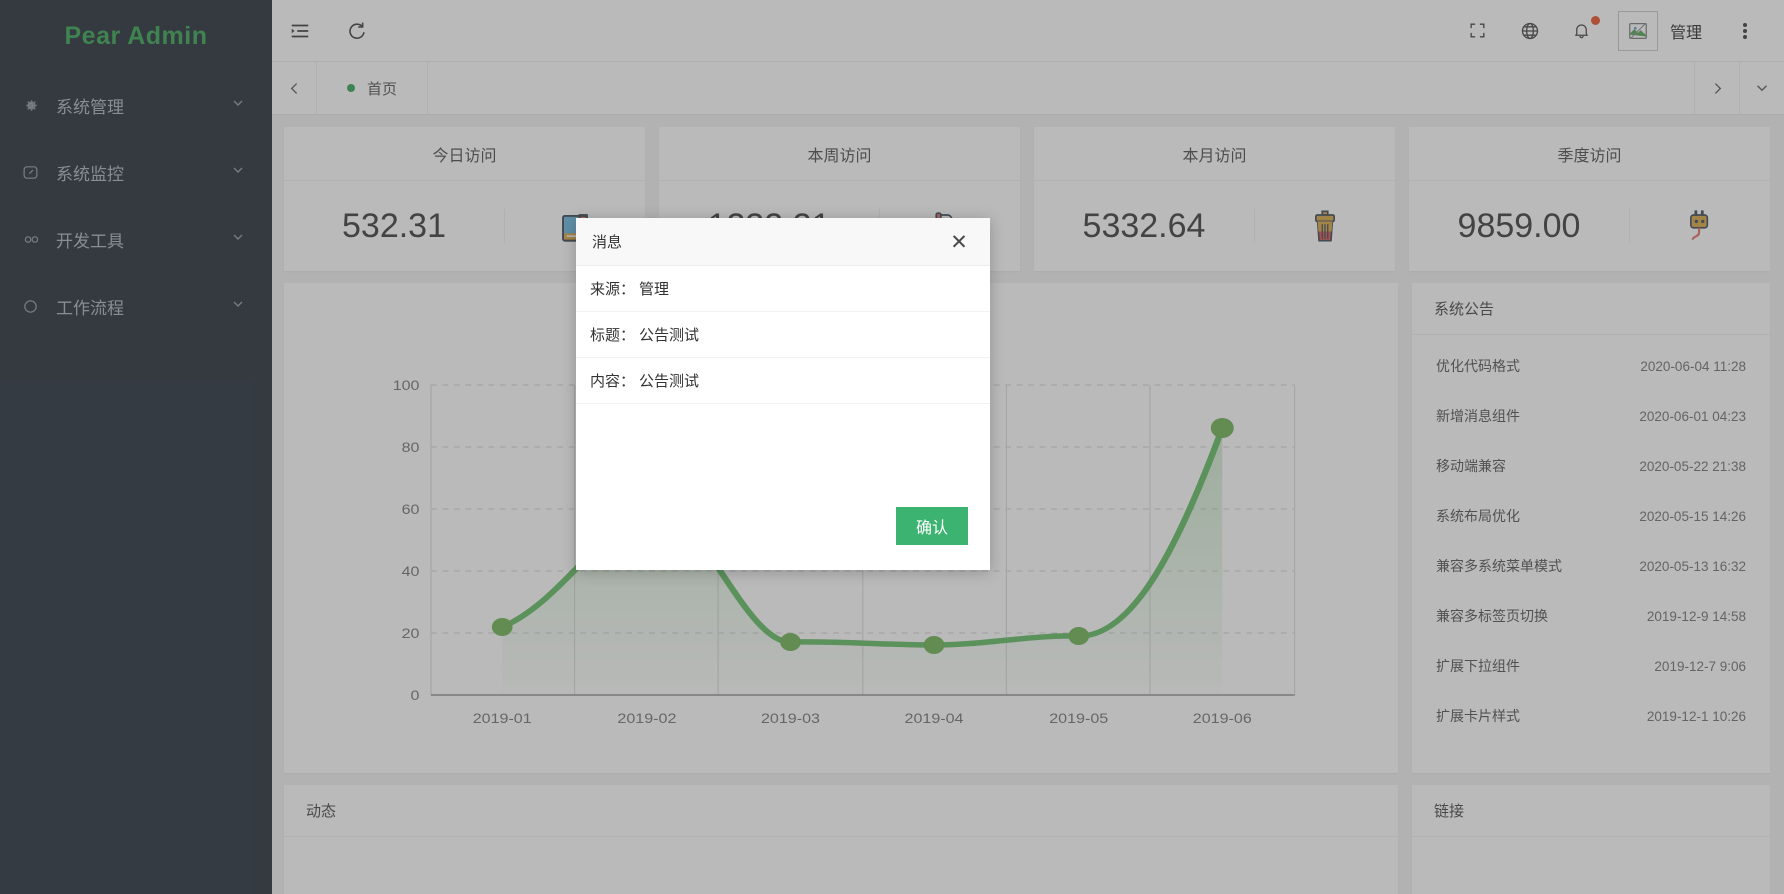 Image resolution: width=1784 pixels, height=894 pixels. I want to click on dialog-filler, so click(783, 450).